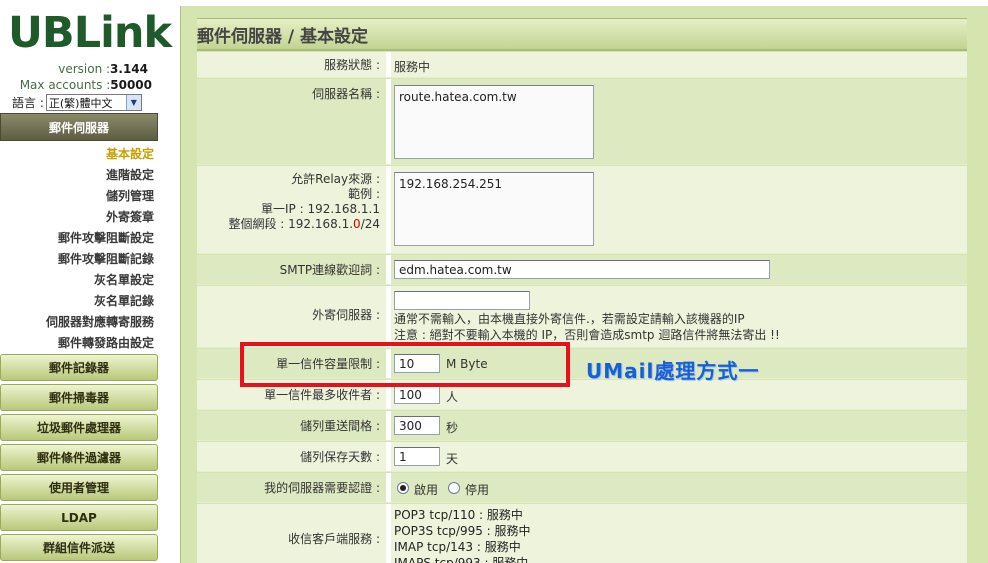  I want to click on outgoing-note-2: 注意 : 絕對不要輸入本機的 IP，否則會造成smtp 迴路信件將無法寄出 !!, so click(587, 335).